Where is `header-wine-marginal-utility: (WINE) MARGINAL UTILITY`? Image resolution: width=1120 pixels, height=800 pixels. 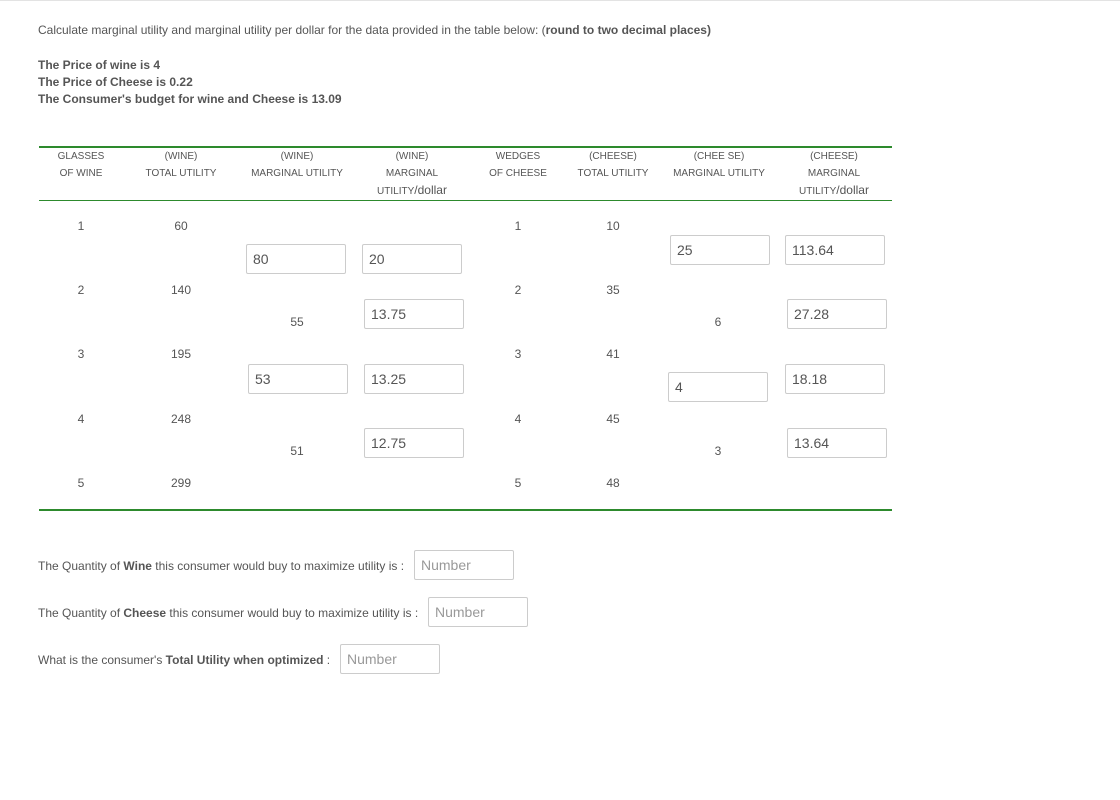 header-wine-marginal-utility: (WINE) MARGINAL UTILITY is located at coordinates (297, 165).